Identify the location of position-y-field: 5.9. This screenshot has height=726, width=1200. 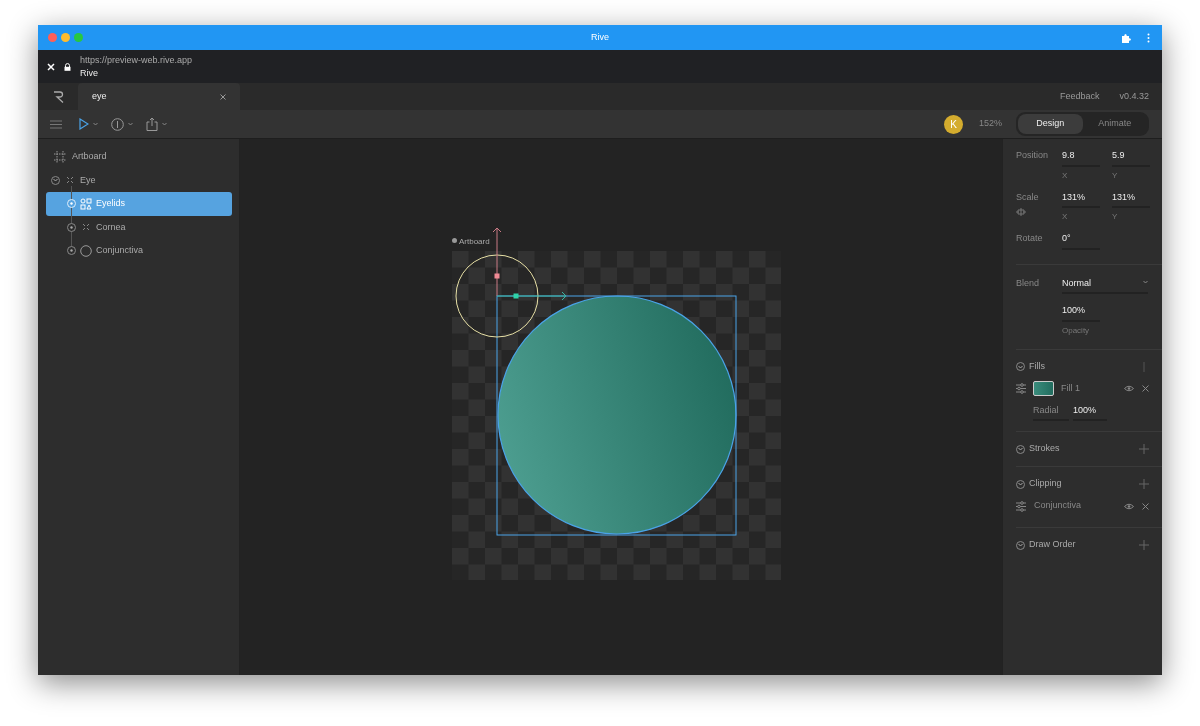
(1131, 158).